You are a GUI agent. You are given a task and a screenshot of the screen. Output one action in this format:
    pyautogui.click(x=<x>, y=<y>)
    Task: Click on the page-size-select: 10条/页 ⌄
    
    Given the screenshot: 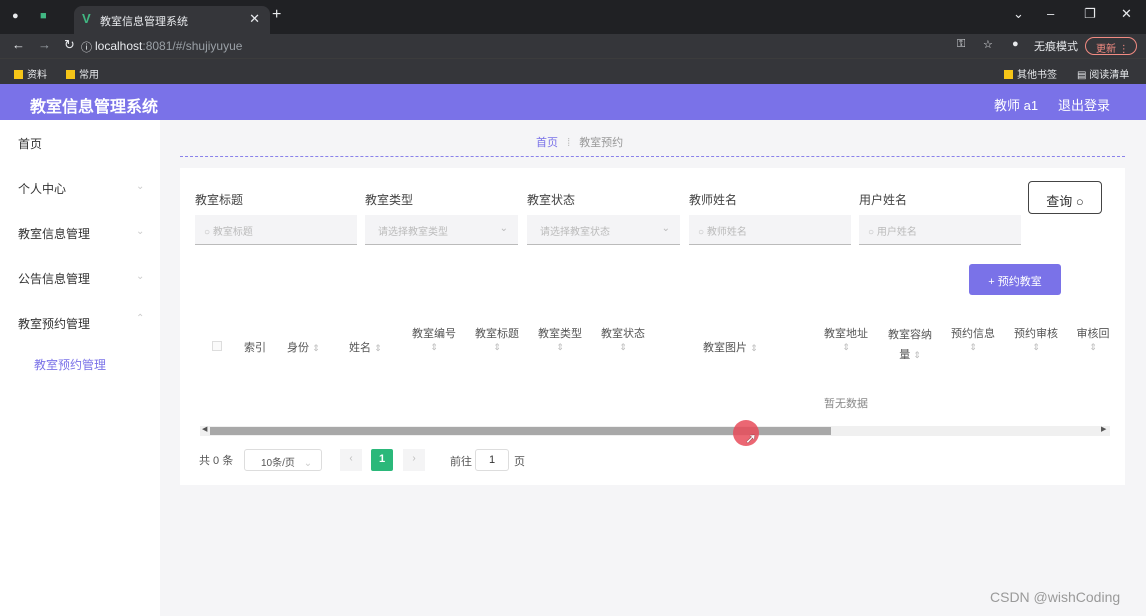 What is the action you would take?
    pyautogui.click(x=283, y=460)
    